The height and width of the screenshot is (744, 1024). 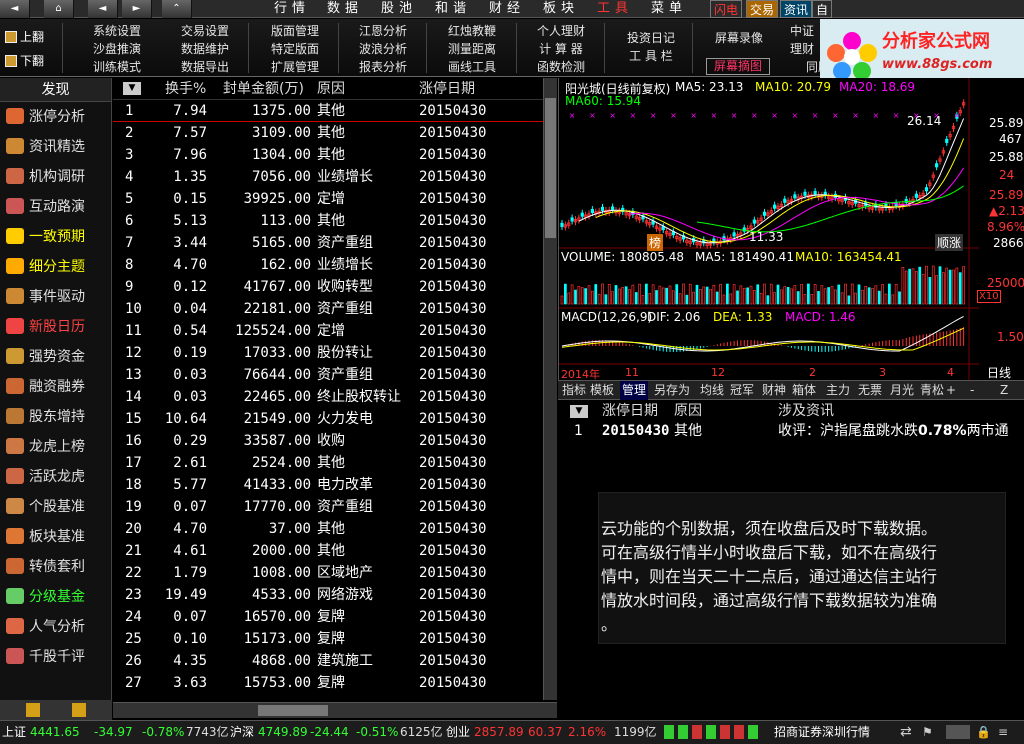 What do you see at coordinates (983, 732) in the screenshot?
I see `lock-icon: 🔒` at bounding box center [983, 732].